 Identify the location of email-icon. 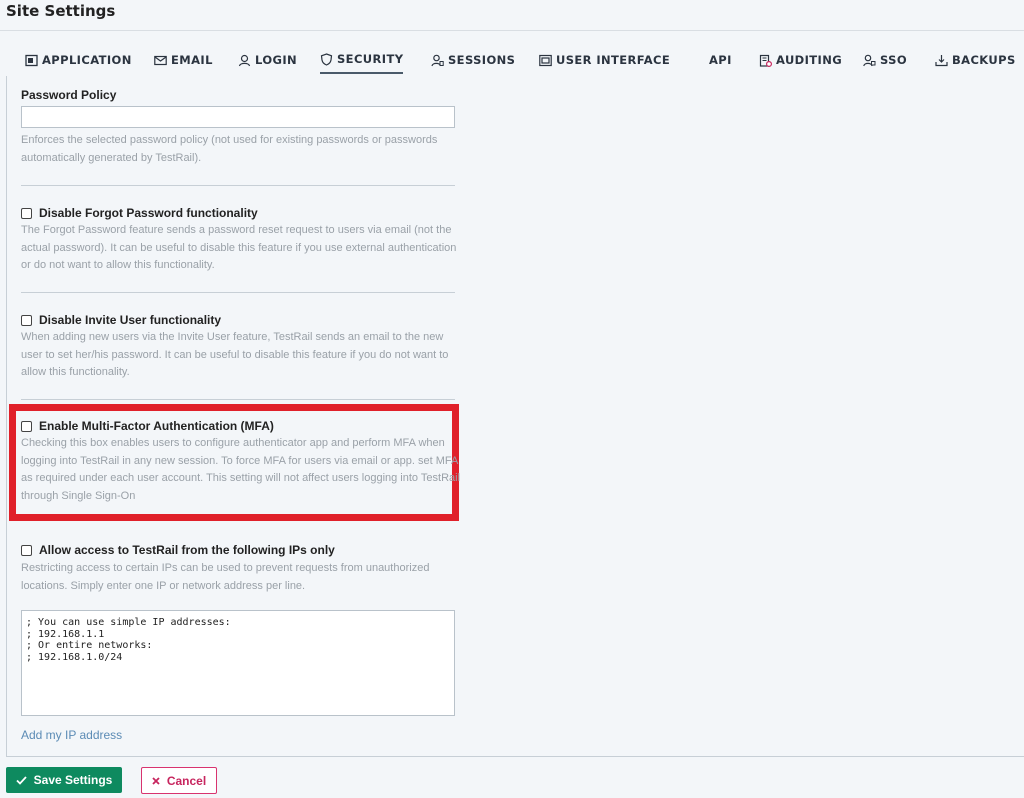
(160, 60).